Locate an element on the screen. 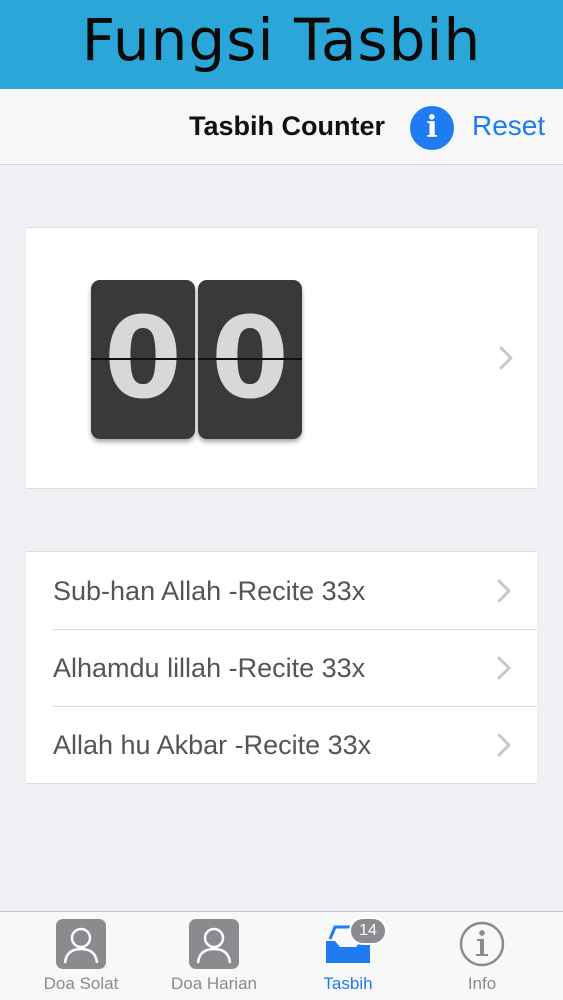  list-item-allahuakbar: Allah hu Akbar -Recite 33x is located at coordinates (281, 744).